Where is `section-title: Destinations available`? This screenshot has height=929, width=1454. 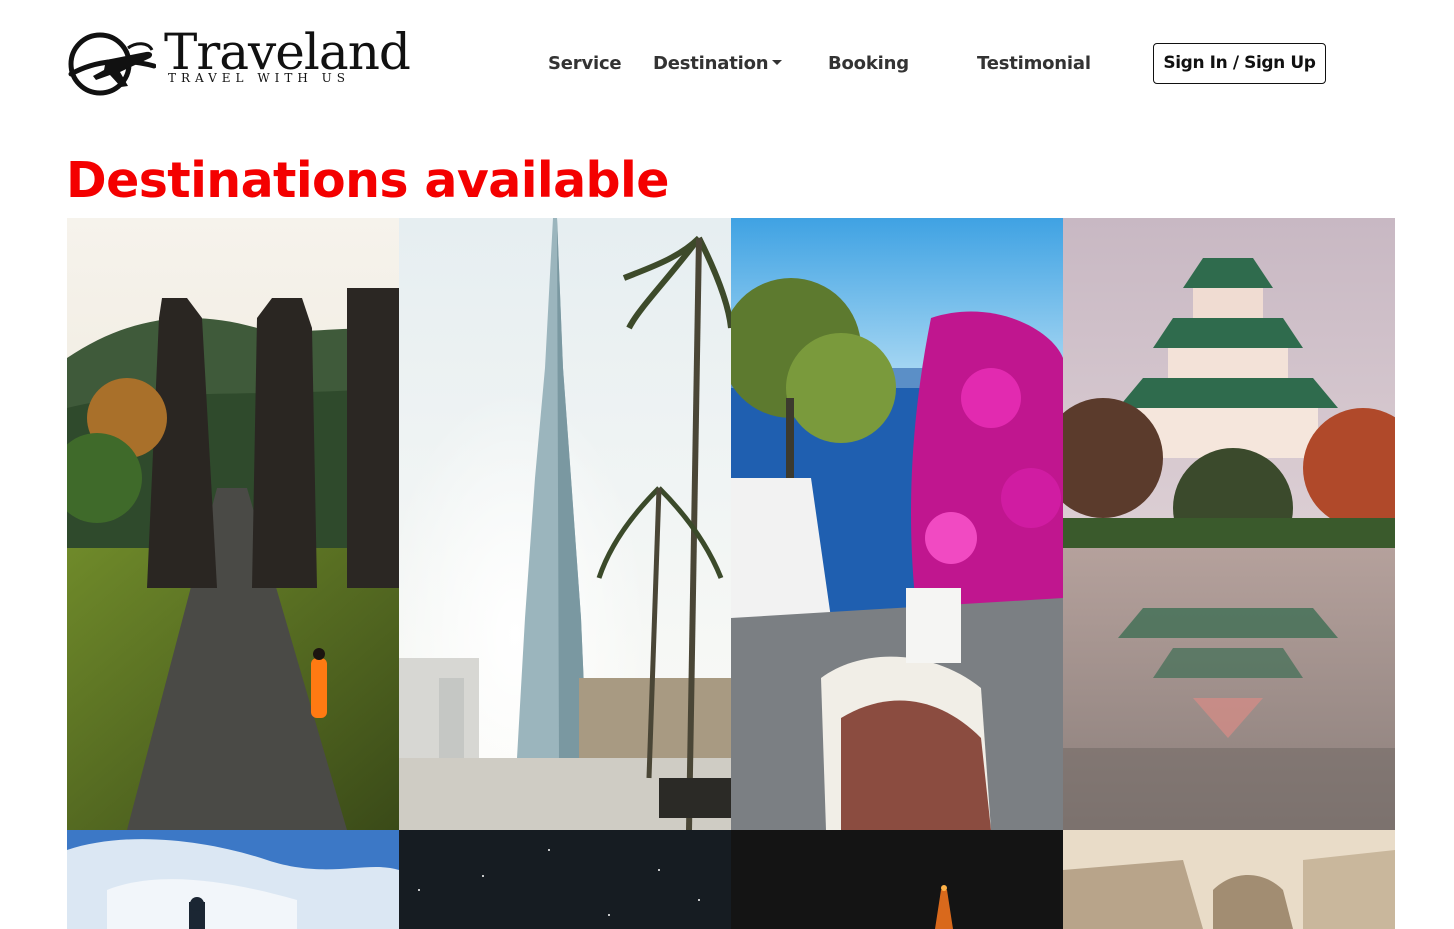 section-title: Destinations available is located at coordinates (367, 180).